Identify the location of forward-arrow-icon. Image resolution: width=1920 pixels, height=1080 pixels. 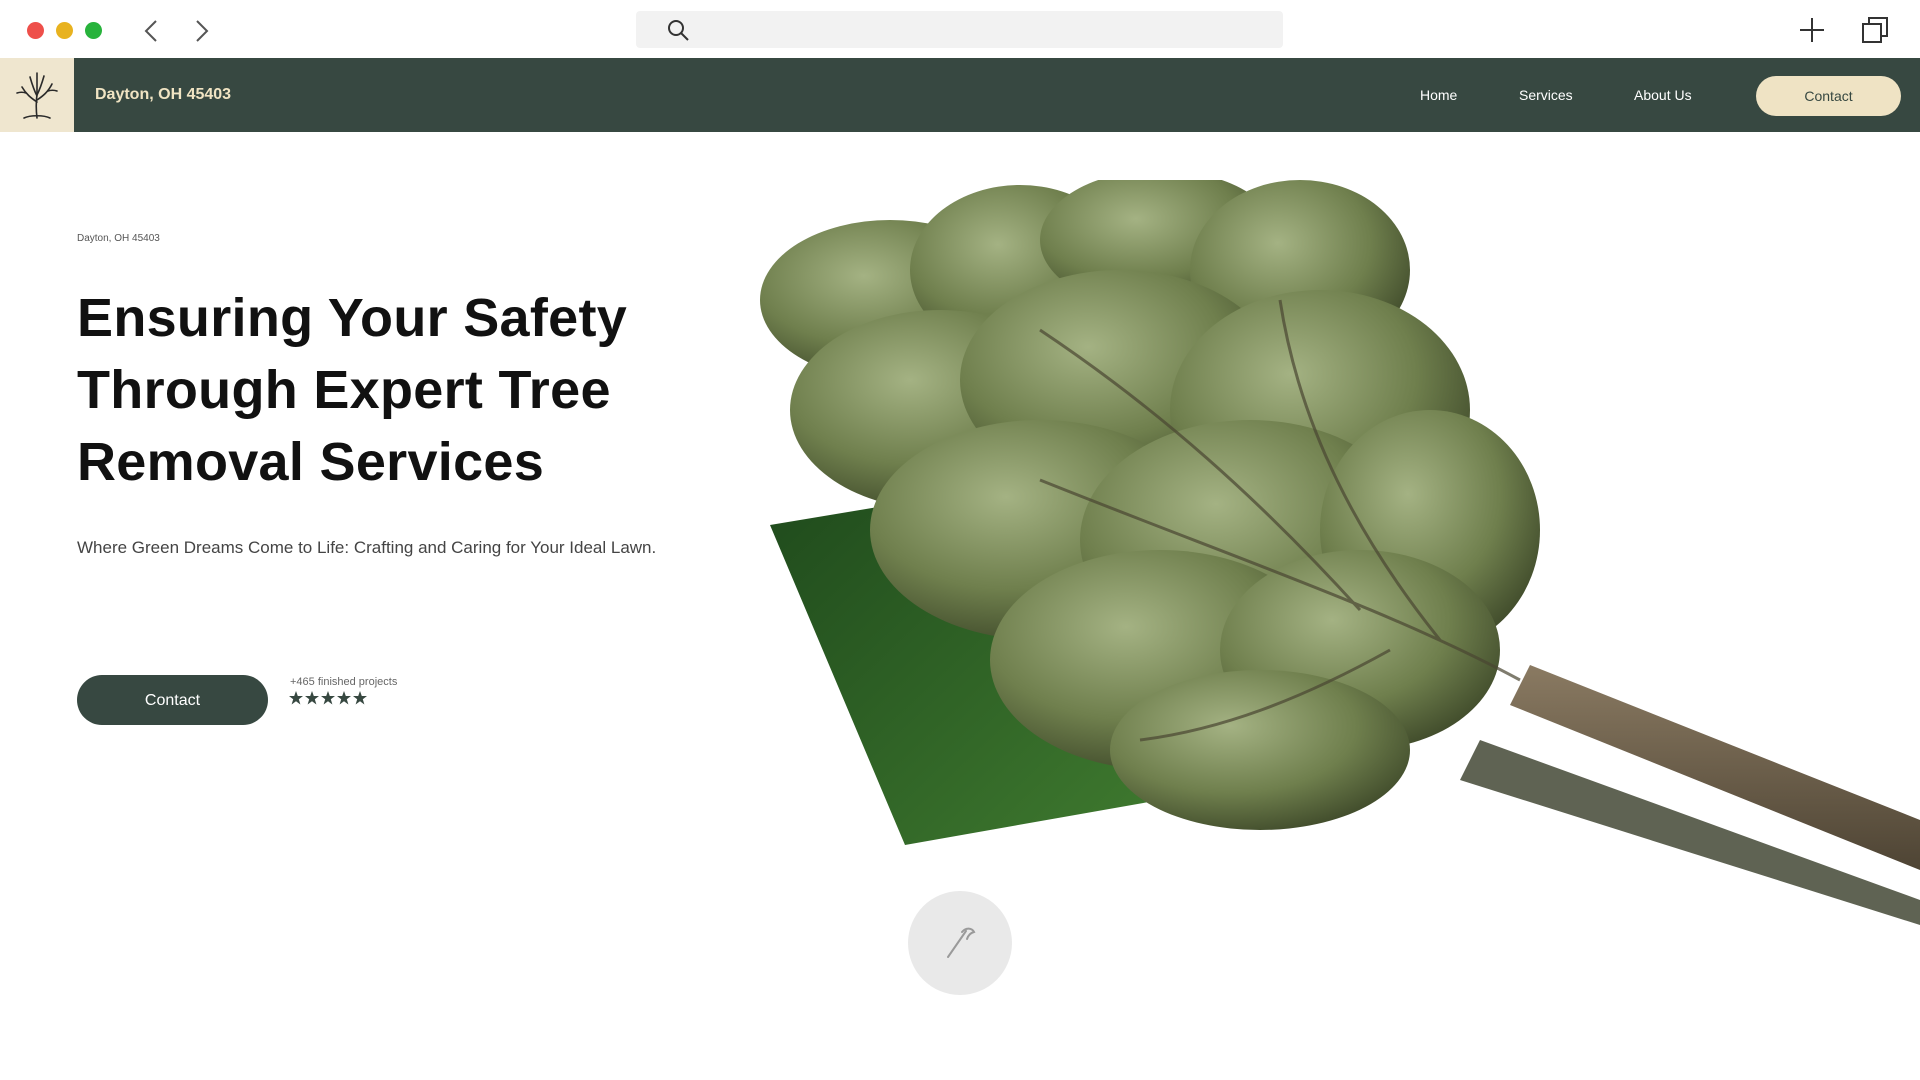
(201, 31).